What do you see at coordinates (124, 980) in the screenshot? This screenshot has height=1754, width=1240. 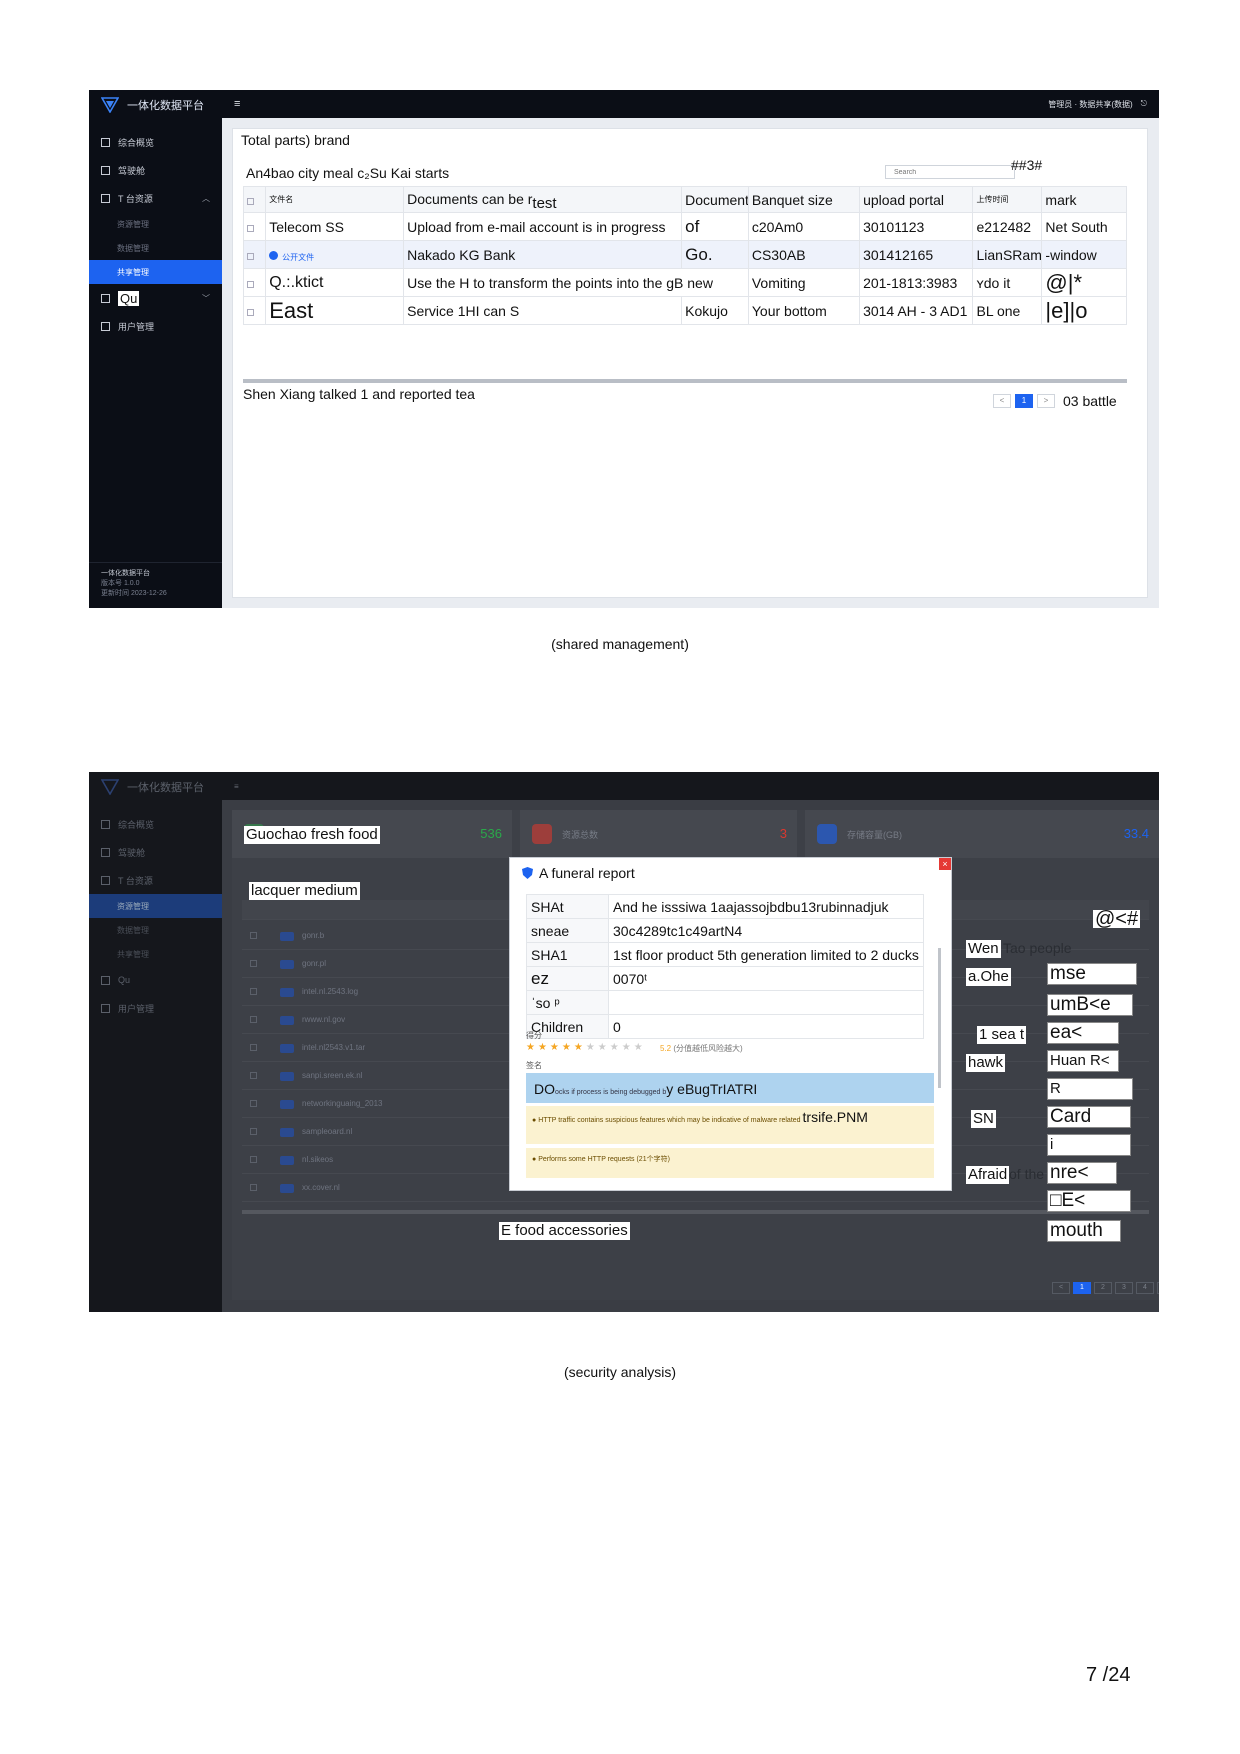 I see `sidebar-item-label: Qu` at bounding box center [124, 980].